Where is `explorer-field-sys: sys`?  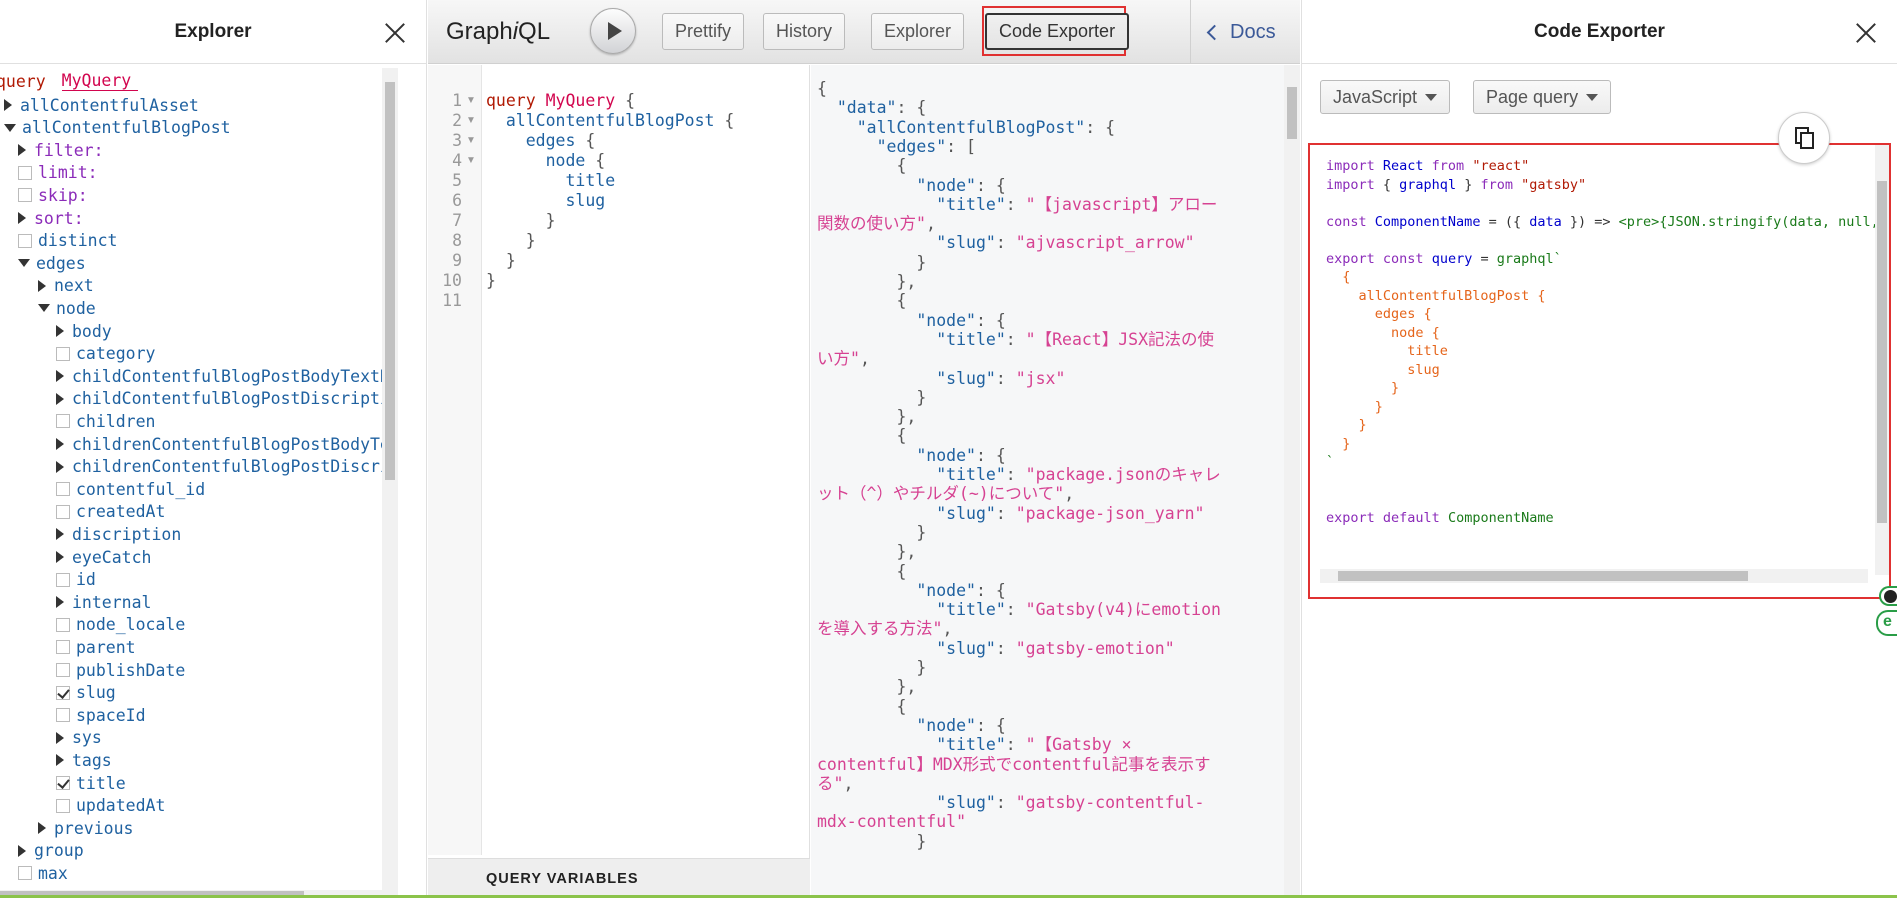
explorer-field-sys: sys is located at coordinates (79, 738).